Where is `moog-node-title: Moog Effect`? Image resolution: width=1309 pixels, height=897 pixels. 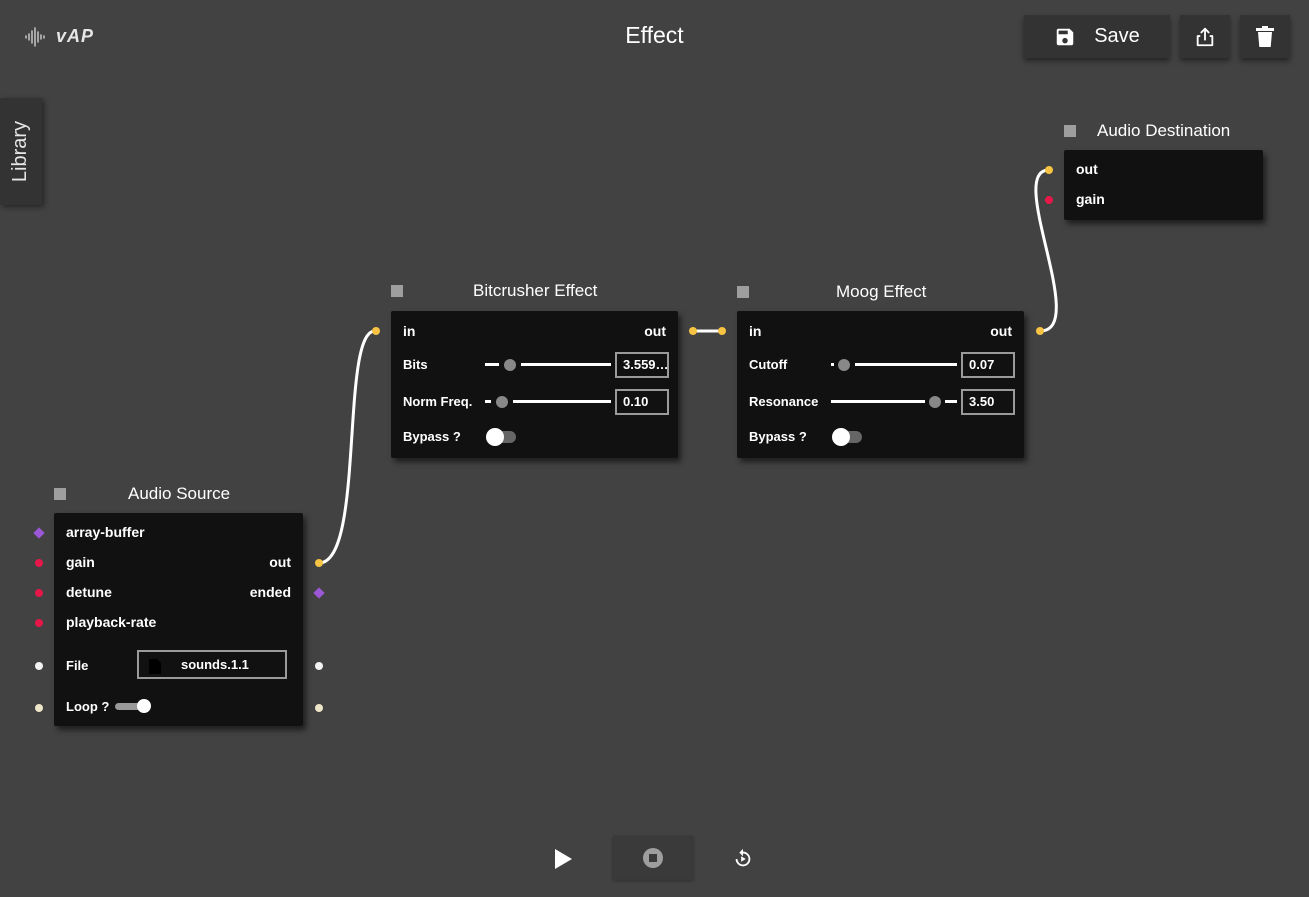 moog-node-title: Moog Effect is located at coordinates (881, 291).